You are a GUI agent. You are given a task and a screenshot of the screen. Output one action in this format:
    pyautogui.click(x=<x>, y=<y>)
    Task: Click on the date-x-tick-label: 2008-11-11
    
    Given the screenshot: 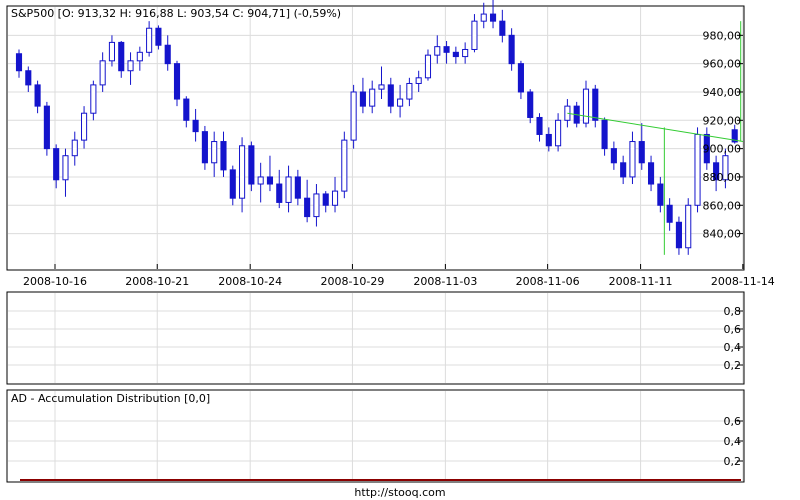 What is the action you would take?
    pyautogui.click(x=641, y=281)
    